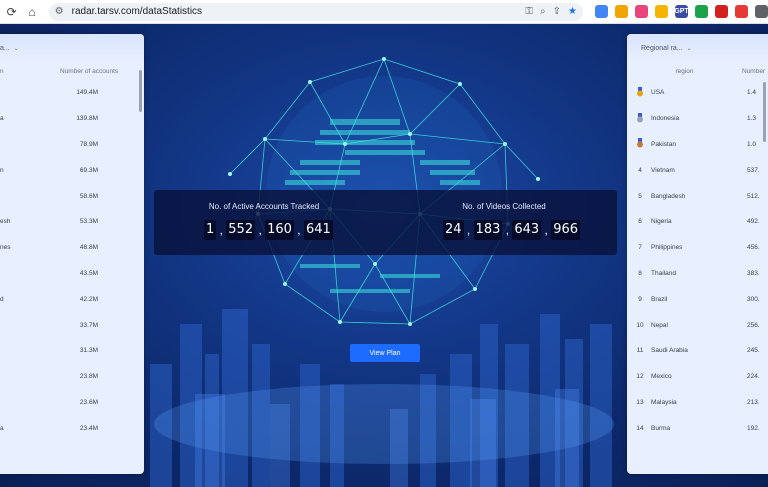  I want to click on accounts-cell: 58.6M, so click(88, 196).